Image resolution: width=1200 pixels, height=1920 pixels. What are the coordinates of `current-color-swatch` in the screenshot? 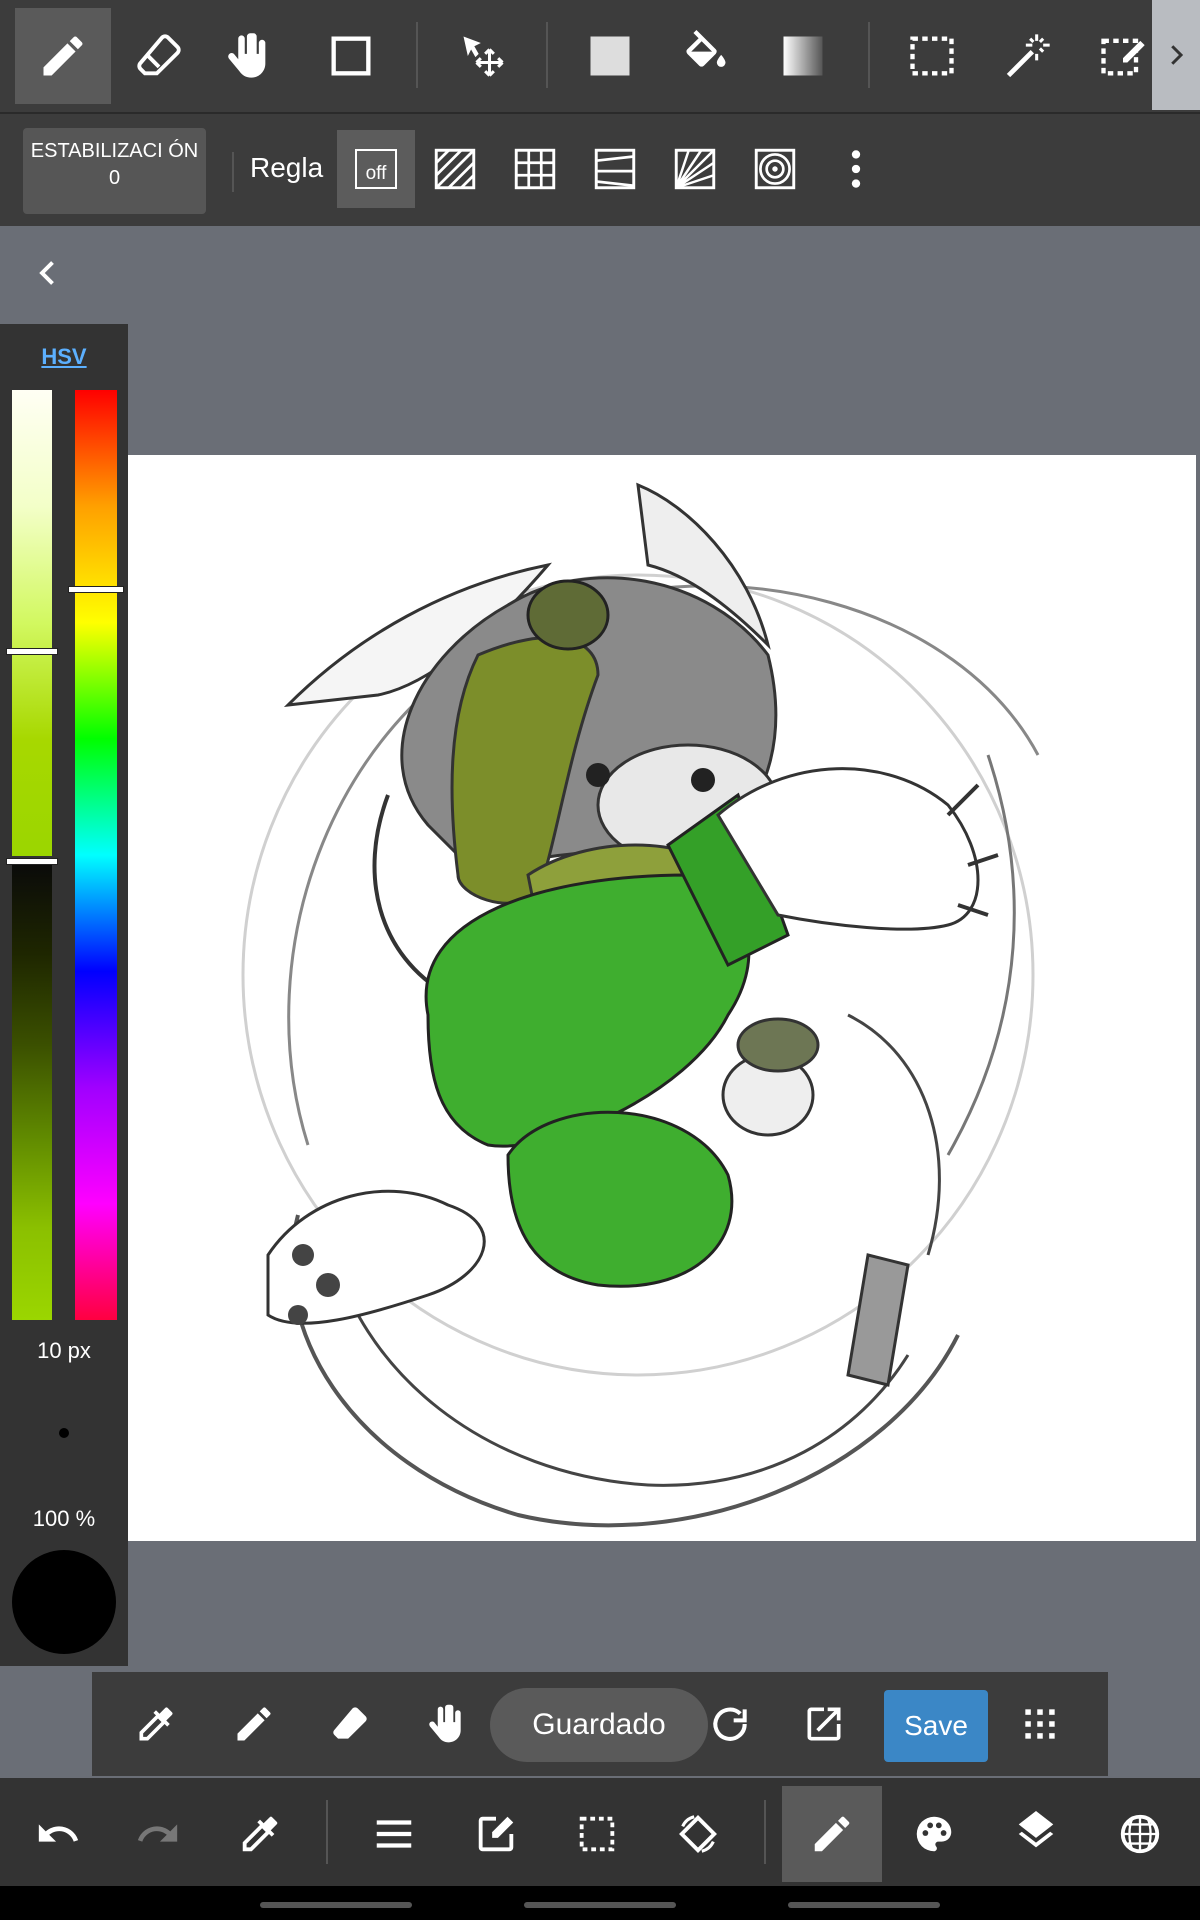 It's located at (64, 1602).